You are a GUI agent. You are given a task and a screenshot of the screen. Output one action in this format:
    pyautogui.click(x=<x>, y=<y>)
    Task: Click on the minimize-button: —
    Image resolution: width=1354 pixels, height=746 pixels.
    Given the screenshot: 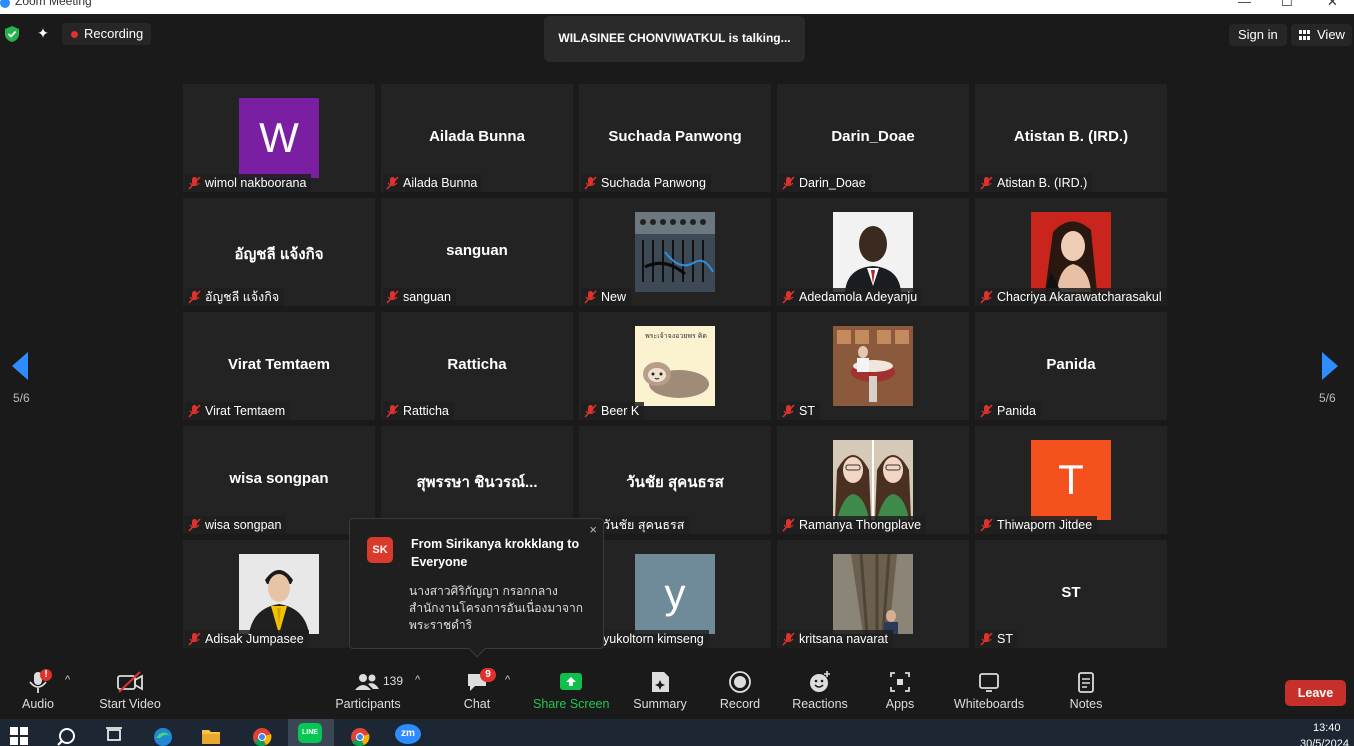 What is the action you would take?
    pyautogui.click(x=1244, y=4)
    